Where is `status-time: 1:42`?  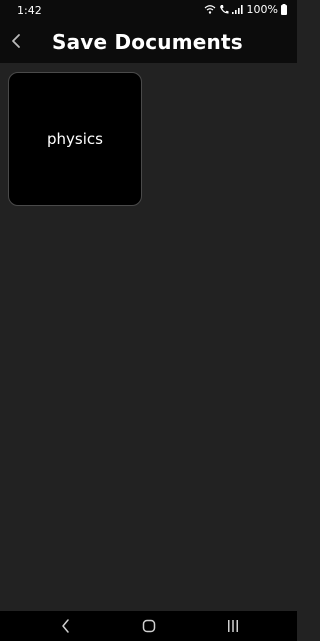
status-time: 1:42 is located at coordinates (29, 10).